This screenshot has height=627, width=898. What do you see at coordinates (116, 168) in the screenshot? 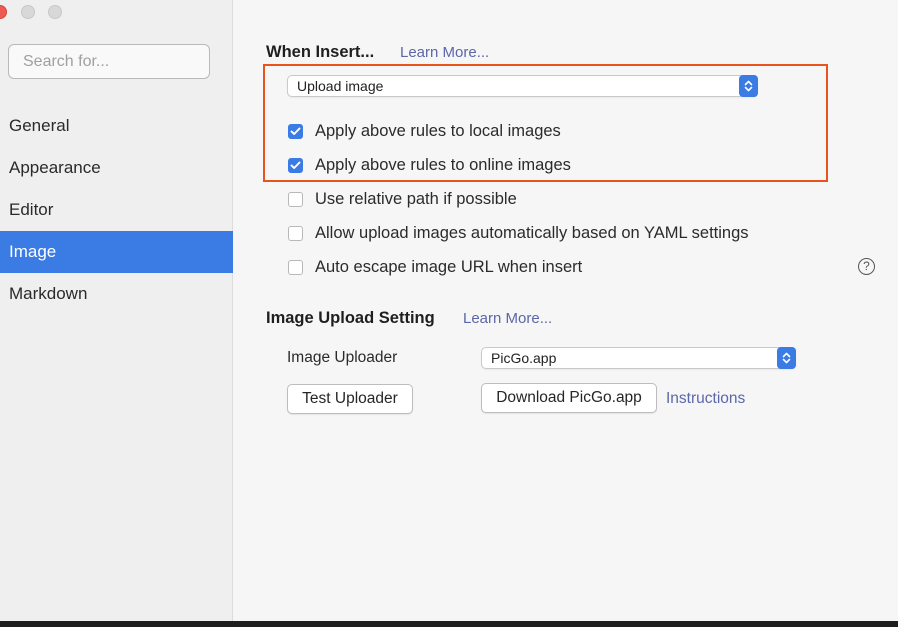
I see `sidebar-item-appearance: Appearance` at bounding box center [116, 168].